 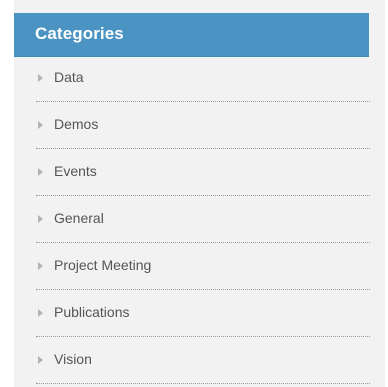 What do you see at coordinates (102, 265) in the screenshot?
I see `category-link: Project Meeting` at bounding box center [102, 265].